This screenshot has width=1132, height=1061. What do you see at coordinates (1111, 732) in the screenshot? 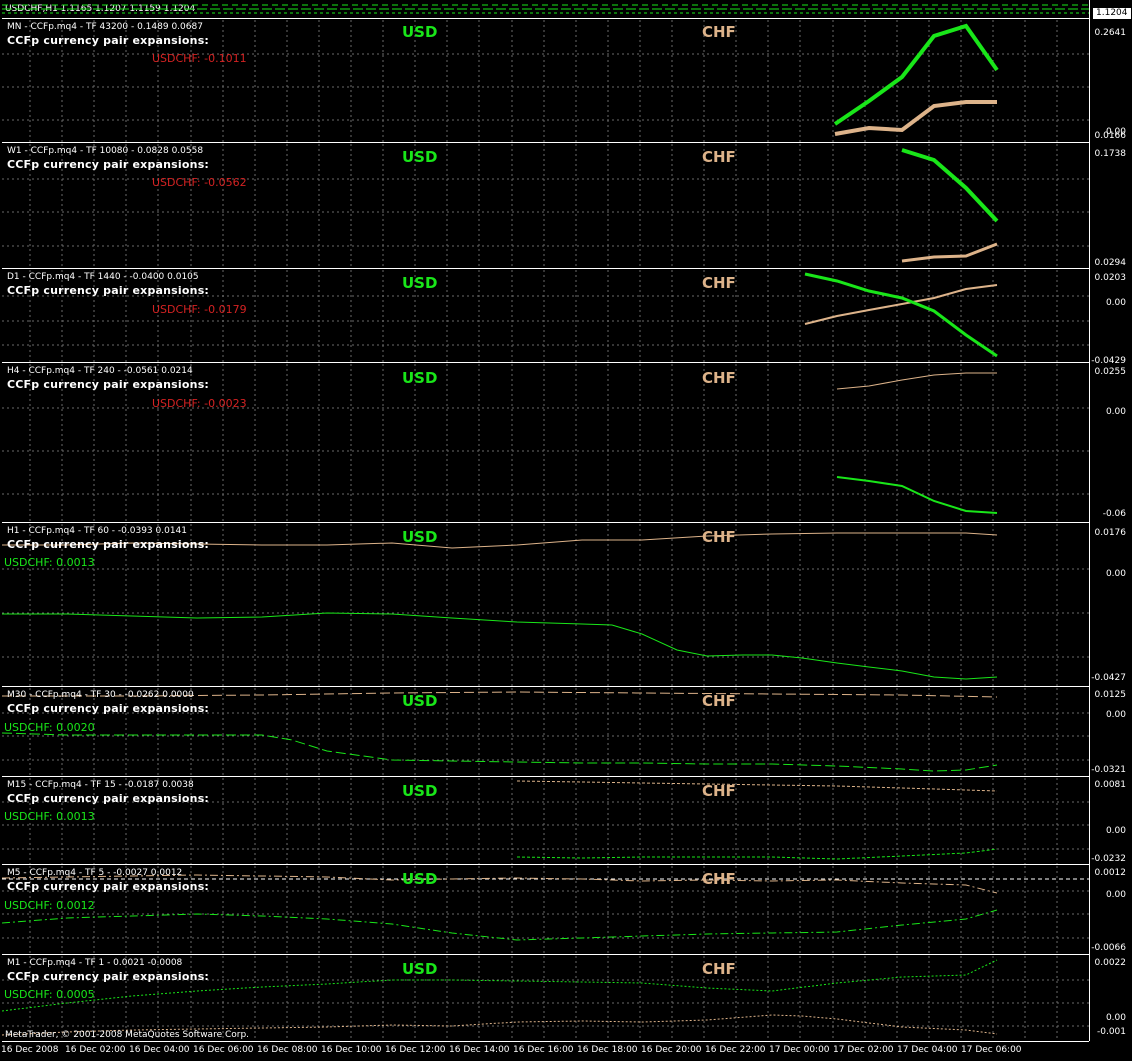
I see `panel-price-scale: 0.0125 0.00 -0.0321` at bounding box center [1111, 732].